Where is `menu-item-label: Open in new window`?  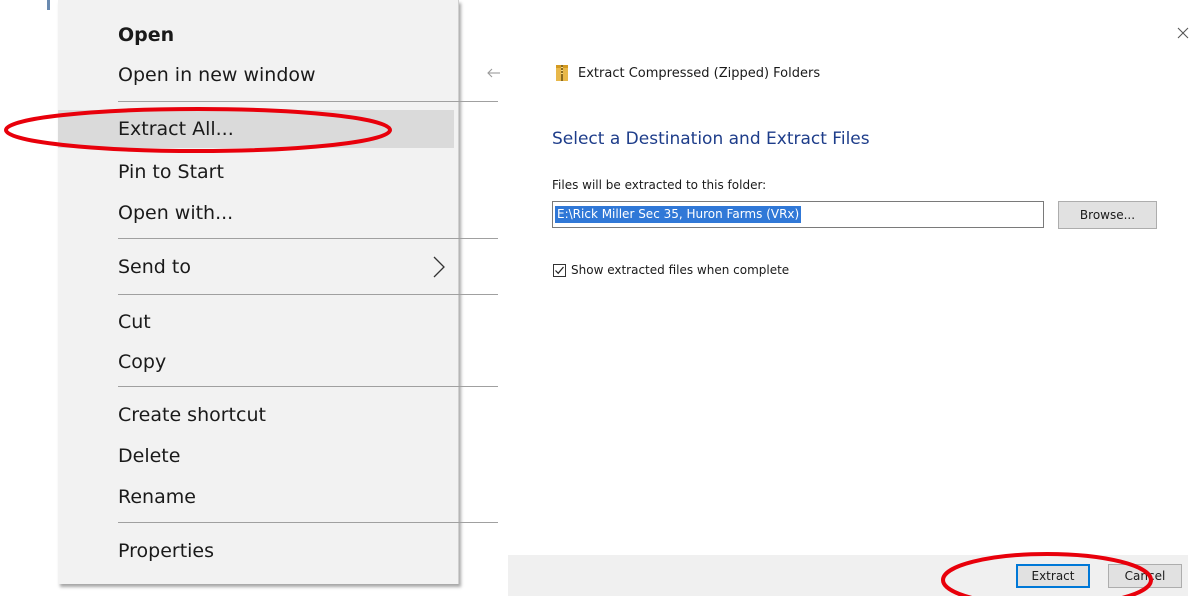 menu-item-label: Open in new window is located at coordinates (217, 75).